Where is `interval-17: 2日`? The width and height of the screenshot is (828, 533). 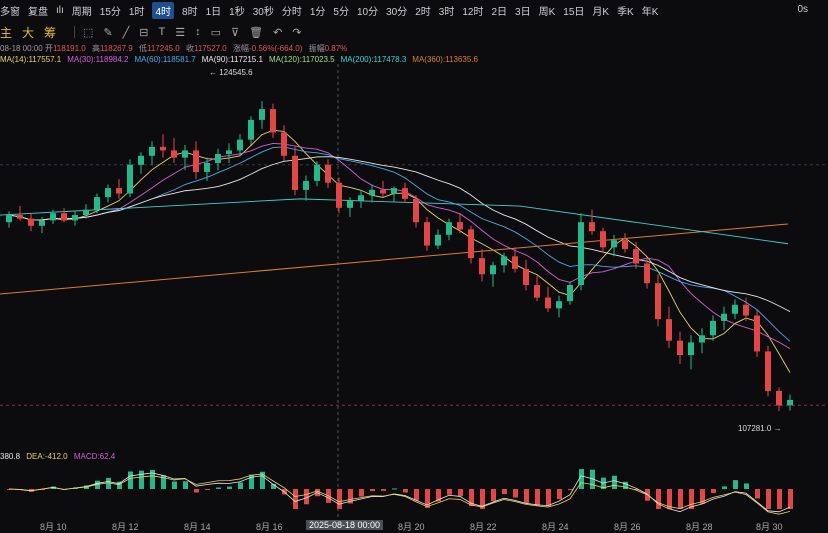 interval-17: 2日 is located at coordinates (499, 10).